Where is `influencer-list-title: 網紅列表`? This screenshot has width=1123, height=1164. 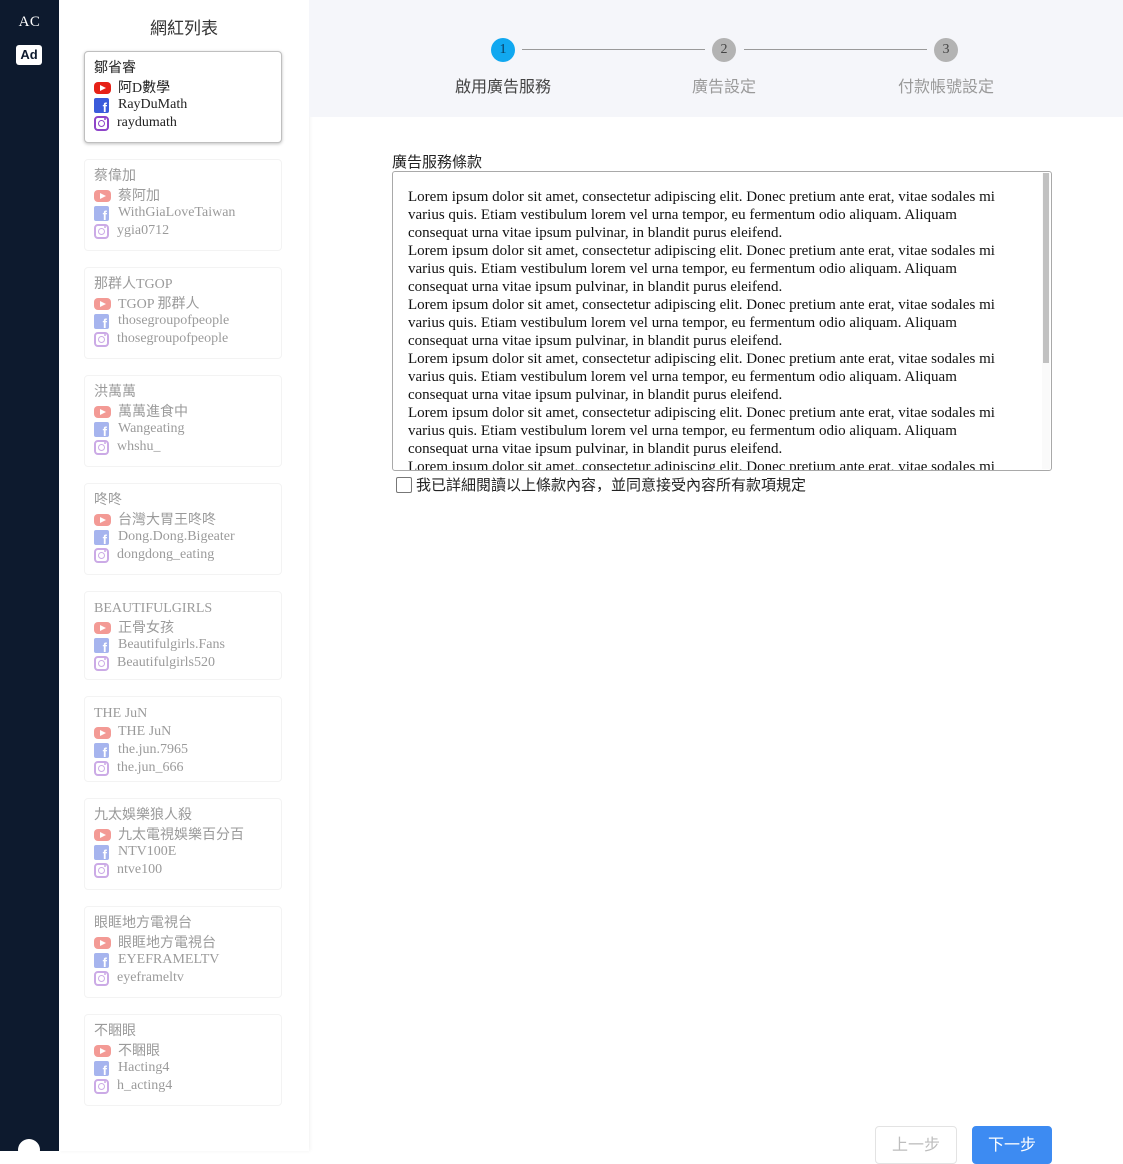 influencer-list-title: 網紅列表 is located at coordinates (184, 29).